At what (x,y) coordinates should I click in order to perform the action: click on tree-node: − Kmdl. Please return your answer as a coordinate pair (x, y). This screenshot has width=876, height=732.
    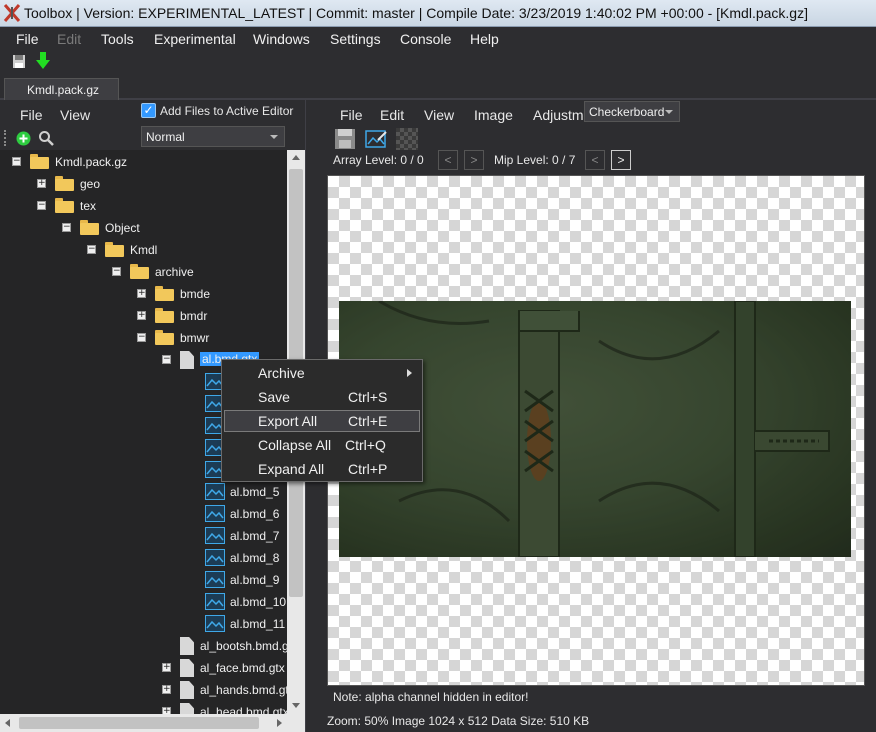
    Looking at the image, I should click on (143, 250).